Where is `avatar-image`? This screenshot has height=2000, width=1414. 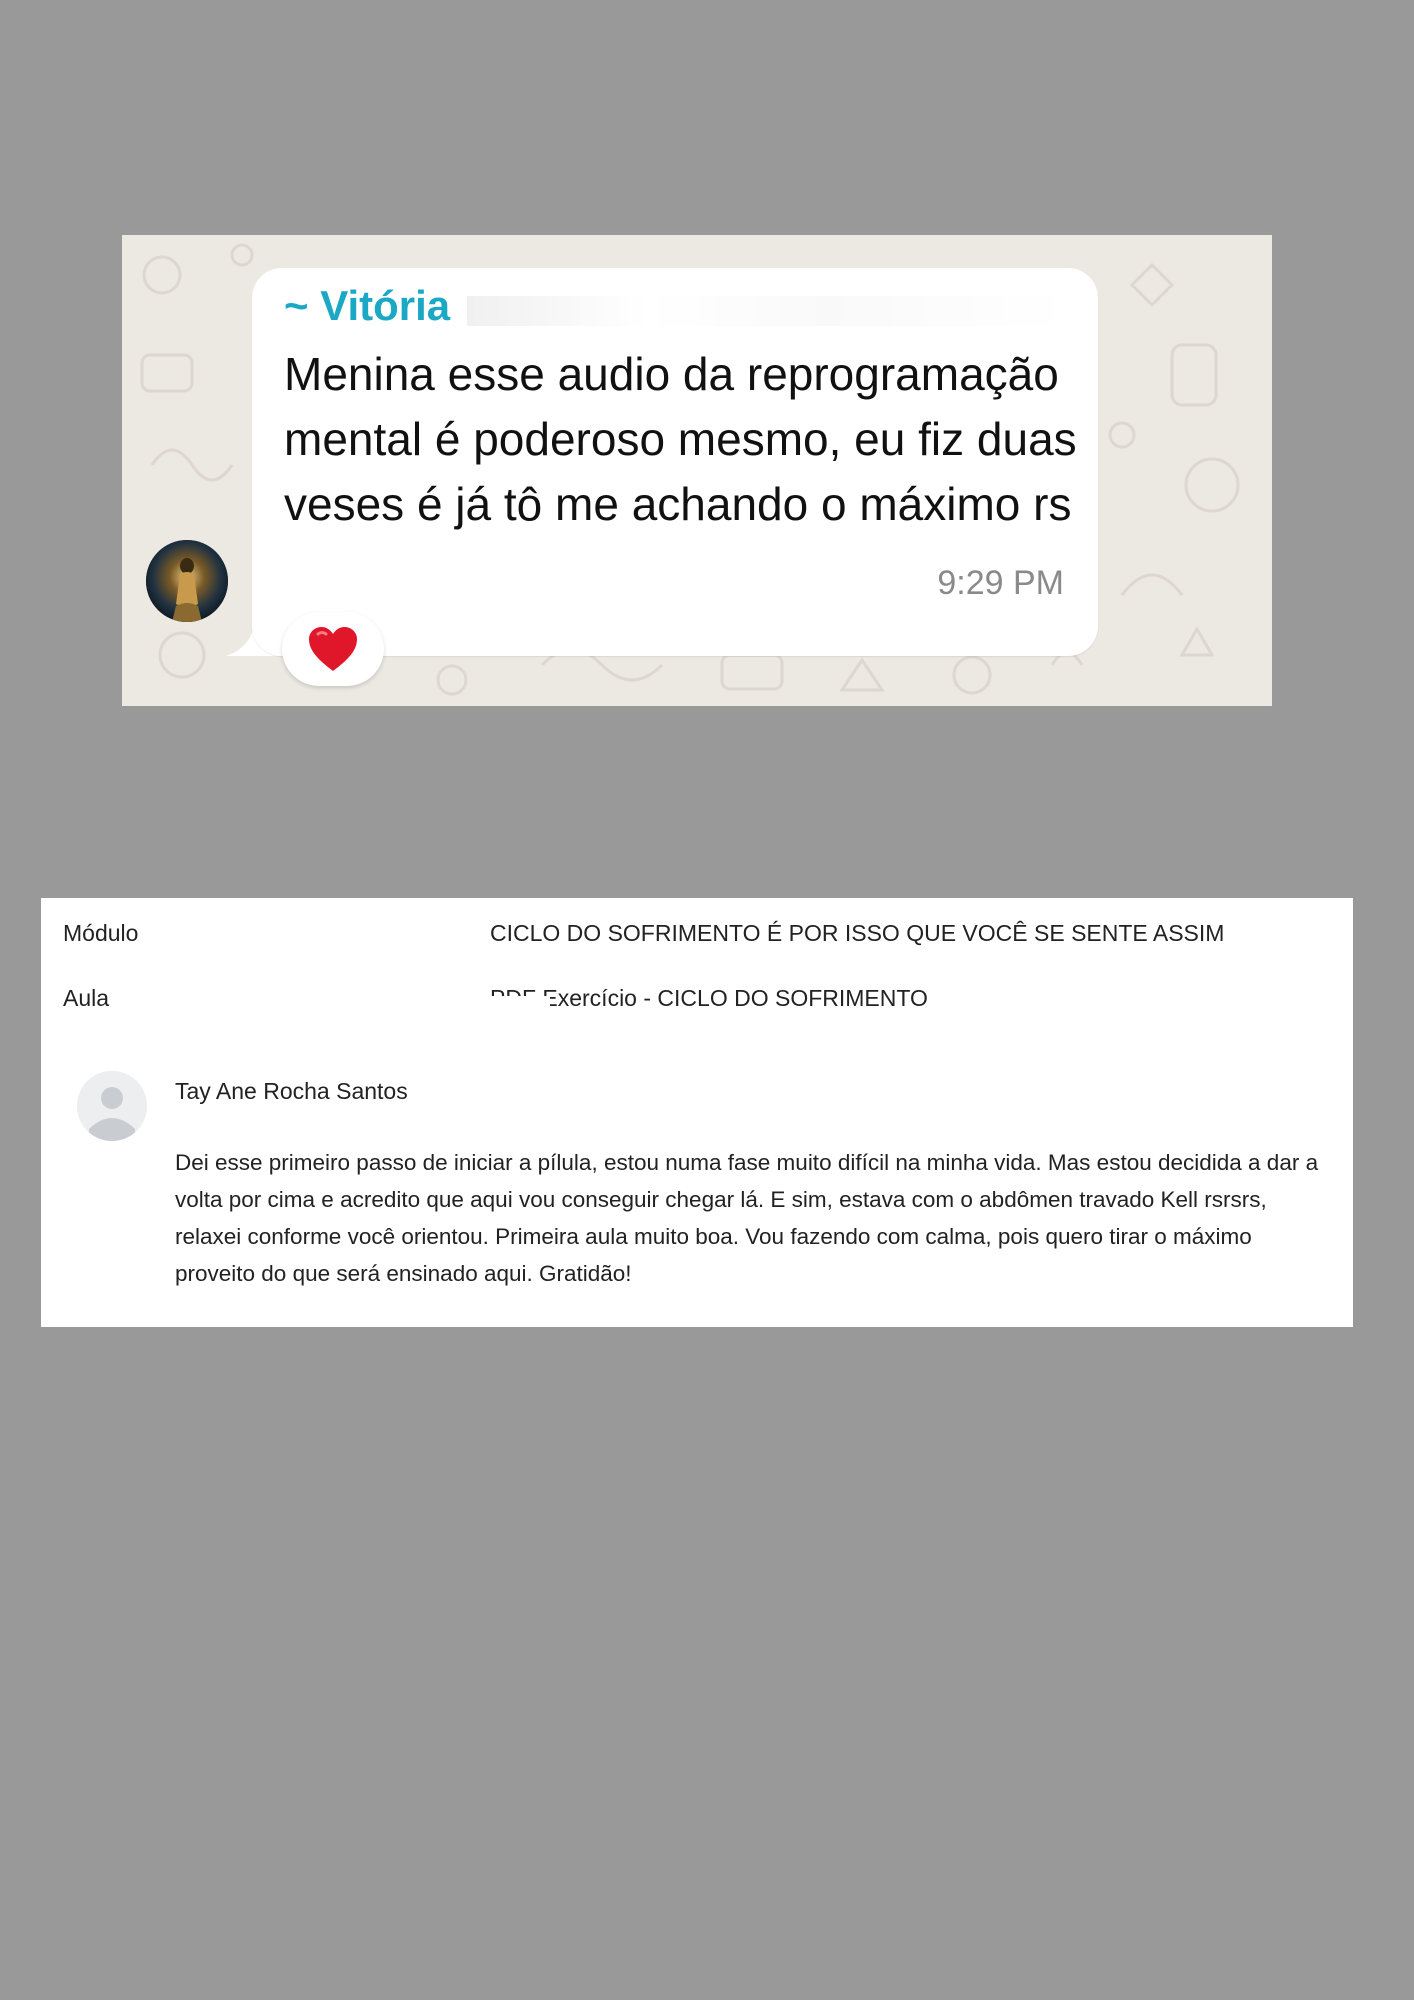
avatar-image is located at coordinates (187, 581).